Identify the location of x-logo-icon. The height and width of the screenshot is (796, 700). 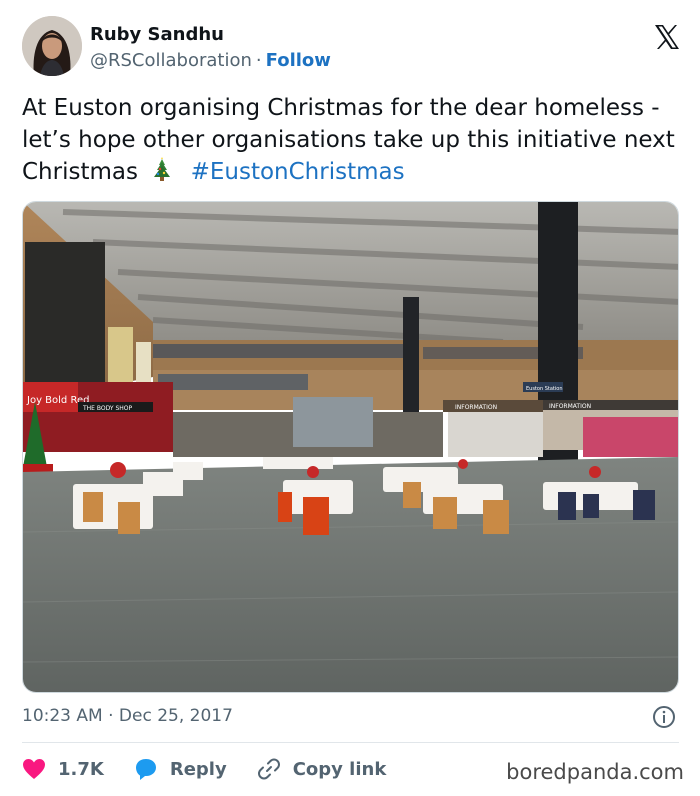
(667, 37).